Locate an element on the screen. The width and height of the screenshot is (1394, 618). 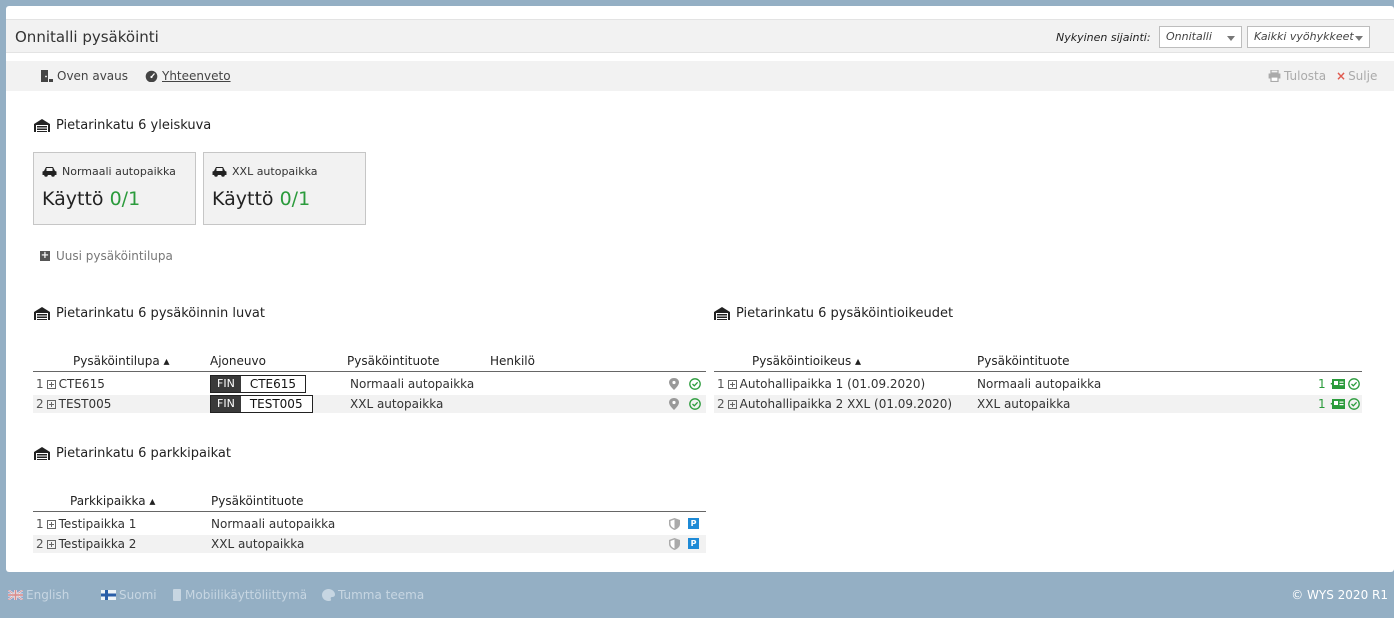
door-open-label: Oven avaus is located at coordinates (93, 76).